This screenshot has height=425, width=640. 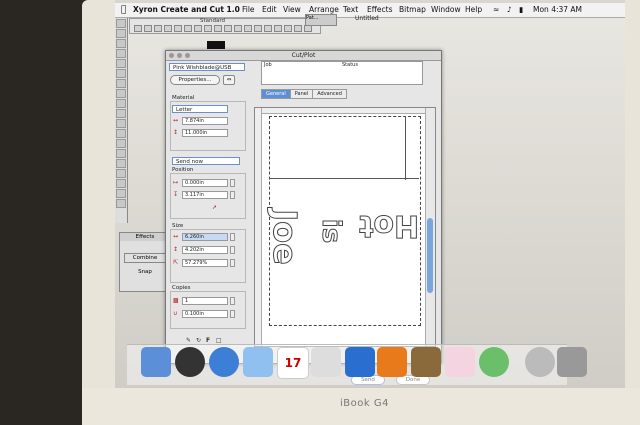 What do you see at coordinates (205, 121) in the screenshot?
I see `material-width-field: 7.874in` at bounding box center [205, 121].